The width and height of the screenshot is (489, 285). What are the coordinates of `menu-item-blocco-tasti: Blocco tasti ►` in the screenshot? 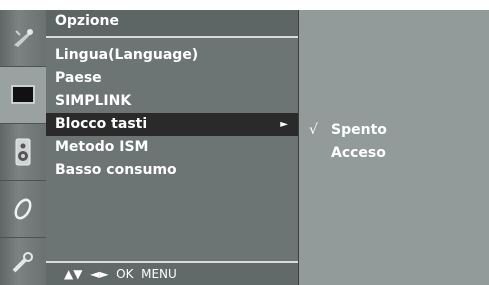 It's located at (172, 124).